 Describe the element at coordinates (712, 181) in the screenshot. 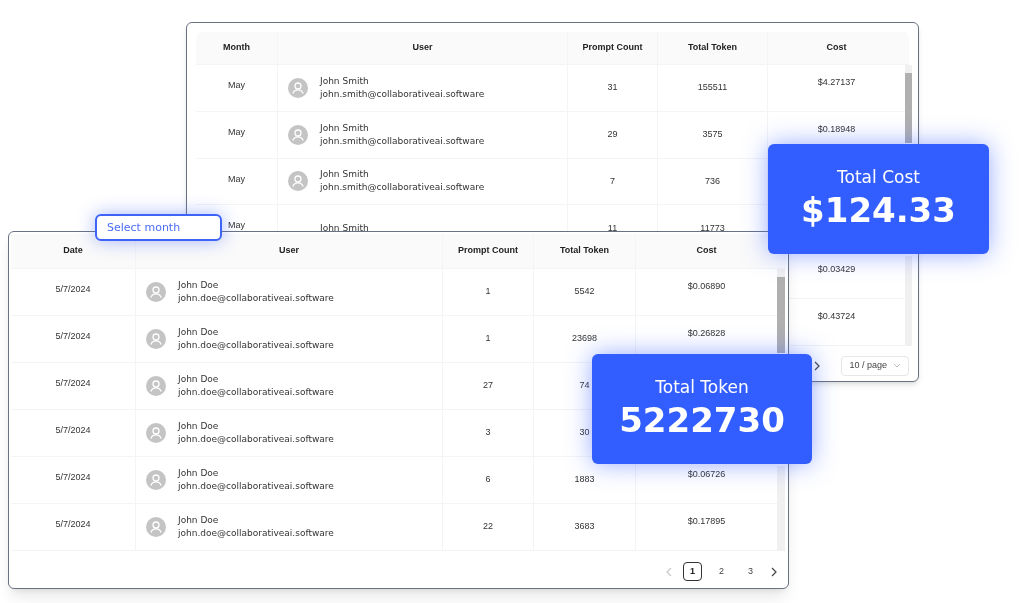

I see `table-cell-text: 736` at that location.